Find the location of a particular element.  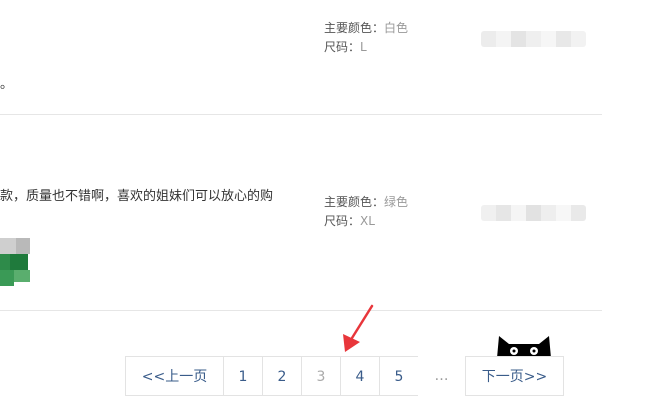

red-arrow-icon is located at coordinates (353, 329).